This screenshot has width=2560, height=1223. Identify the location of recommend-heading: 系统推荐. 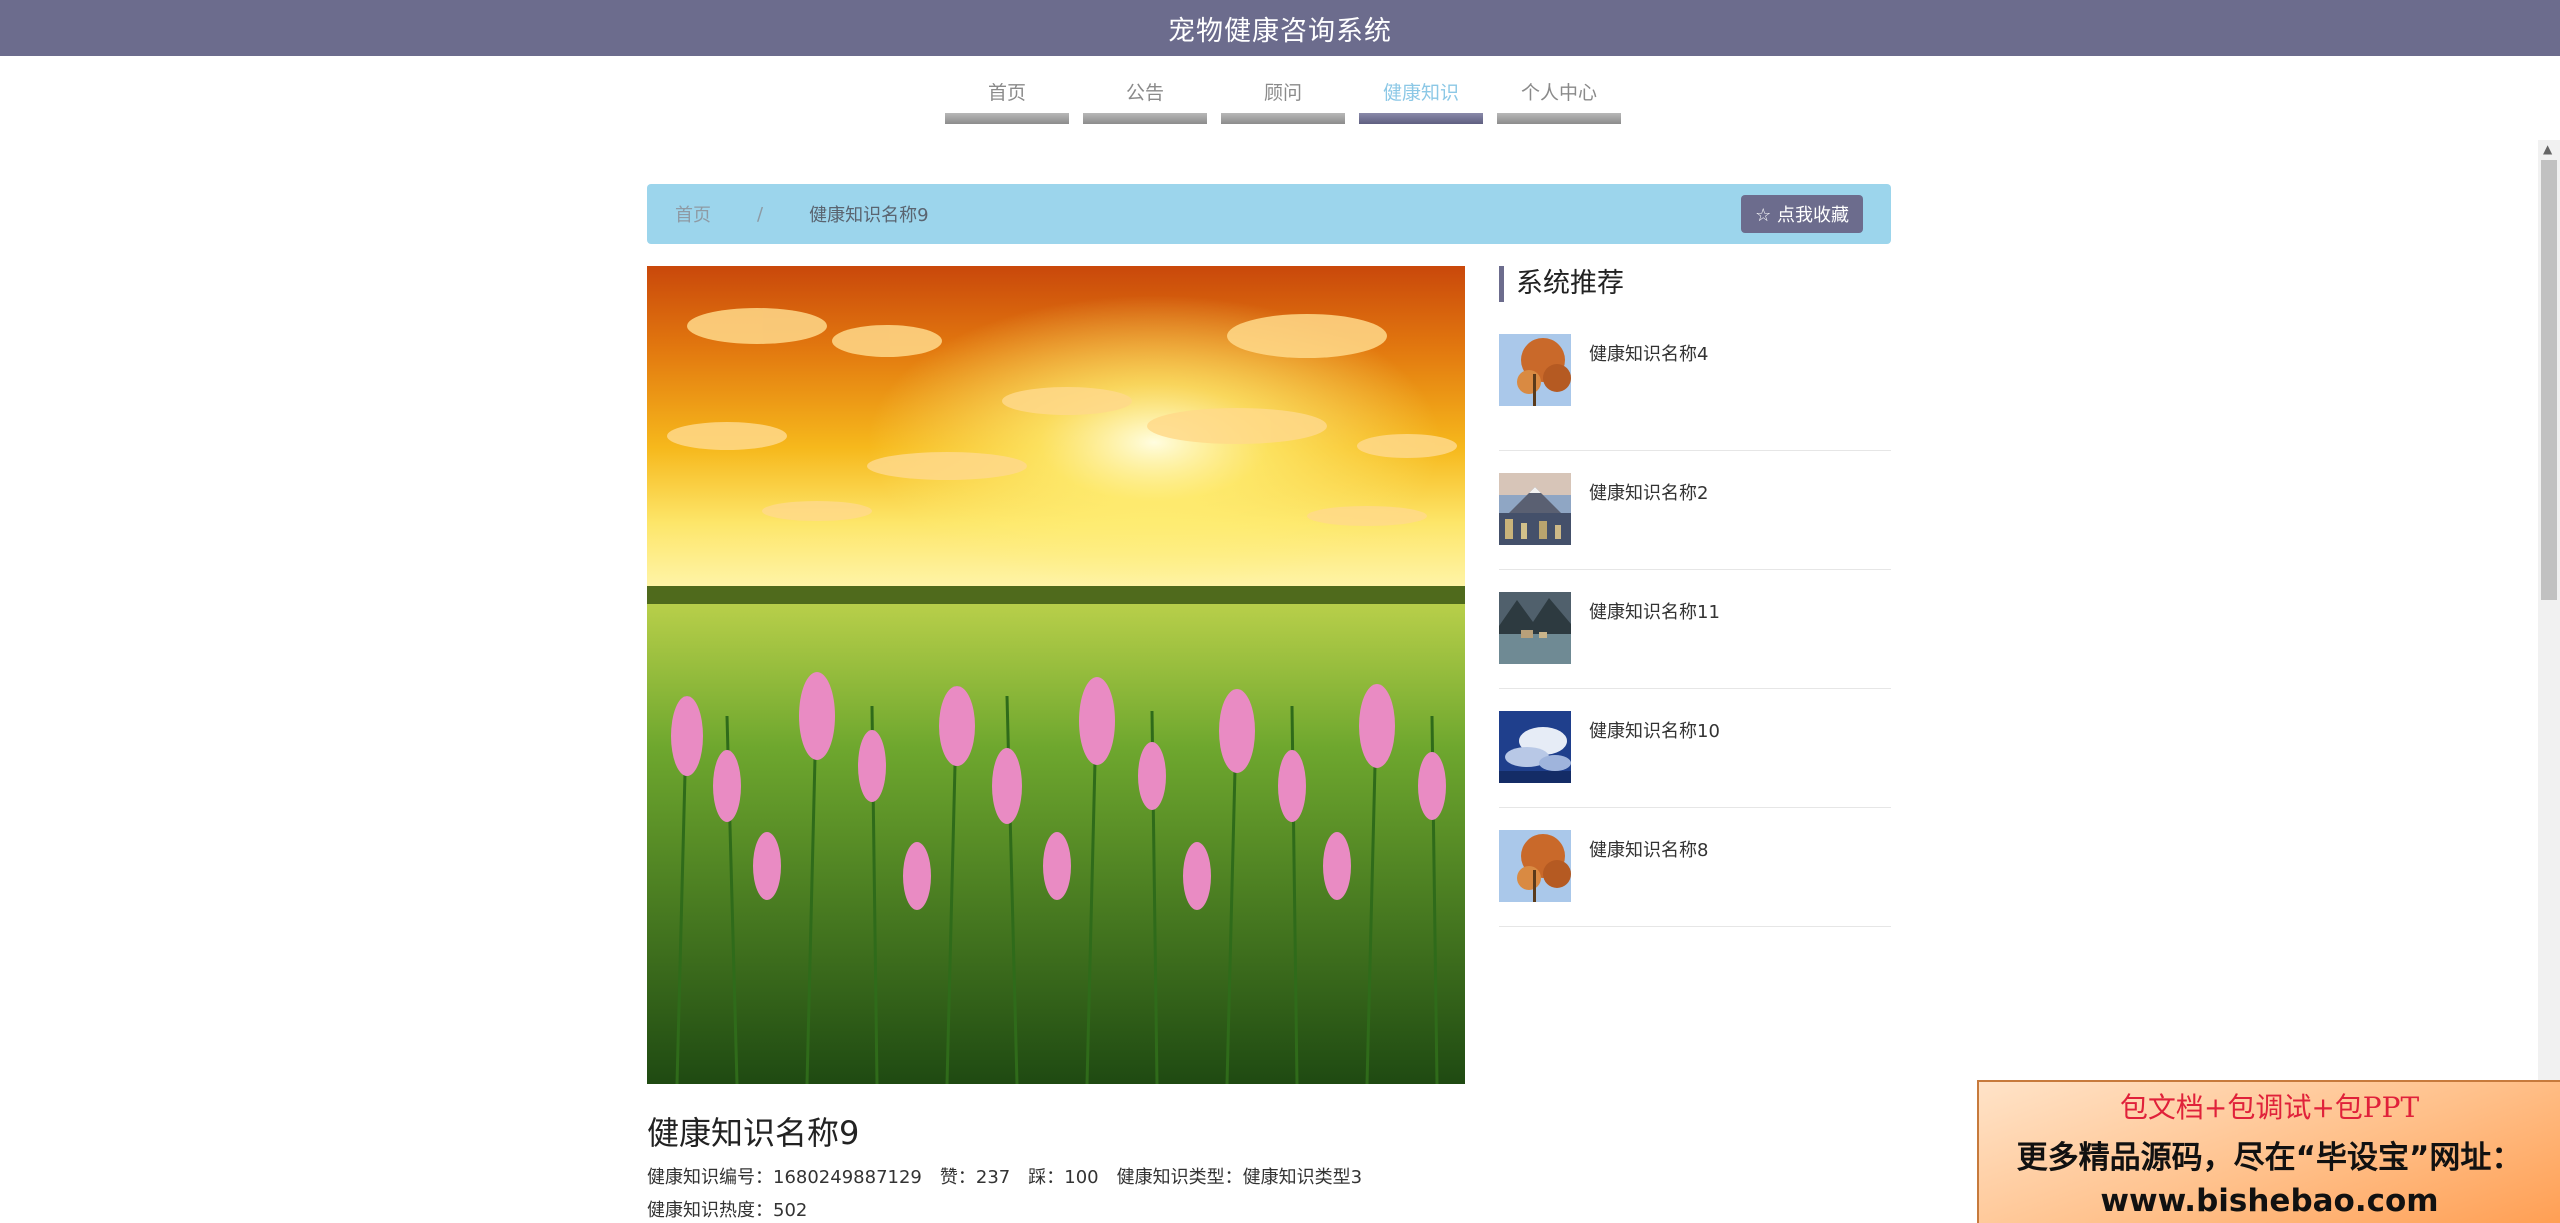
(1695, 284).